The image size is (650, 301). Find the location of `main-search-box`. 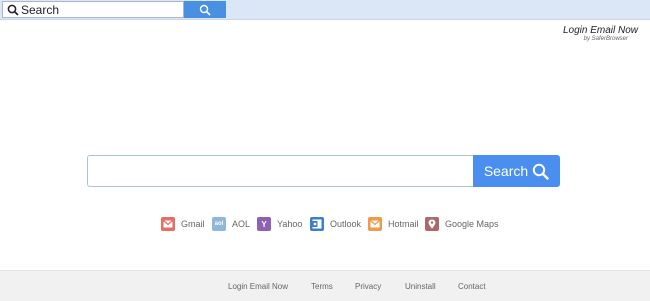

main-search-box is located at coordinates (280, 171).